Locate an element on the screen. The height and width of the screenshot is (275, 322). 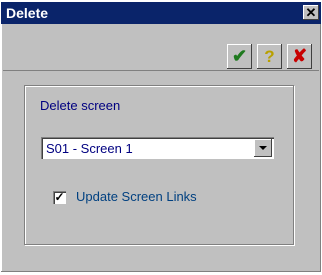
screen-select: S01 - Screen 1 is located at coordinates (157, 148).